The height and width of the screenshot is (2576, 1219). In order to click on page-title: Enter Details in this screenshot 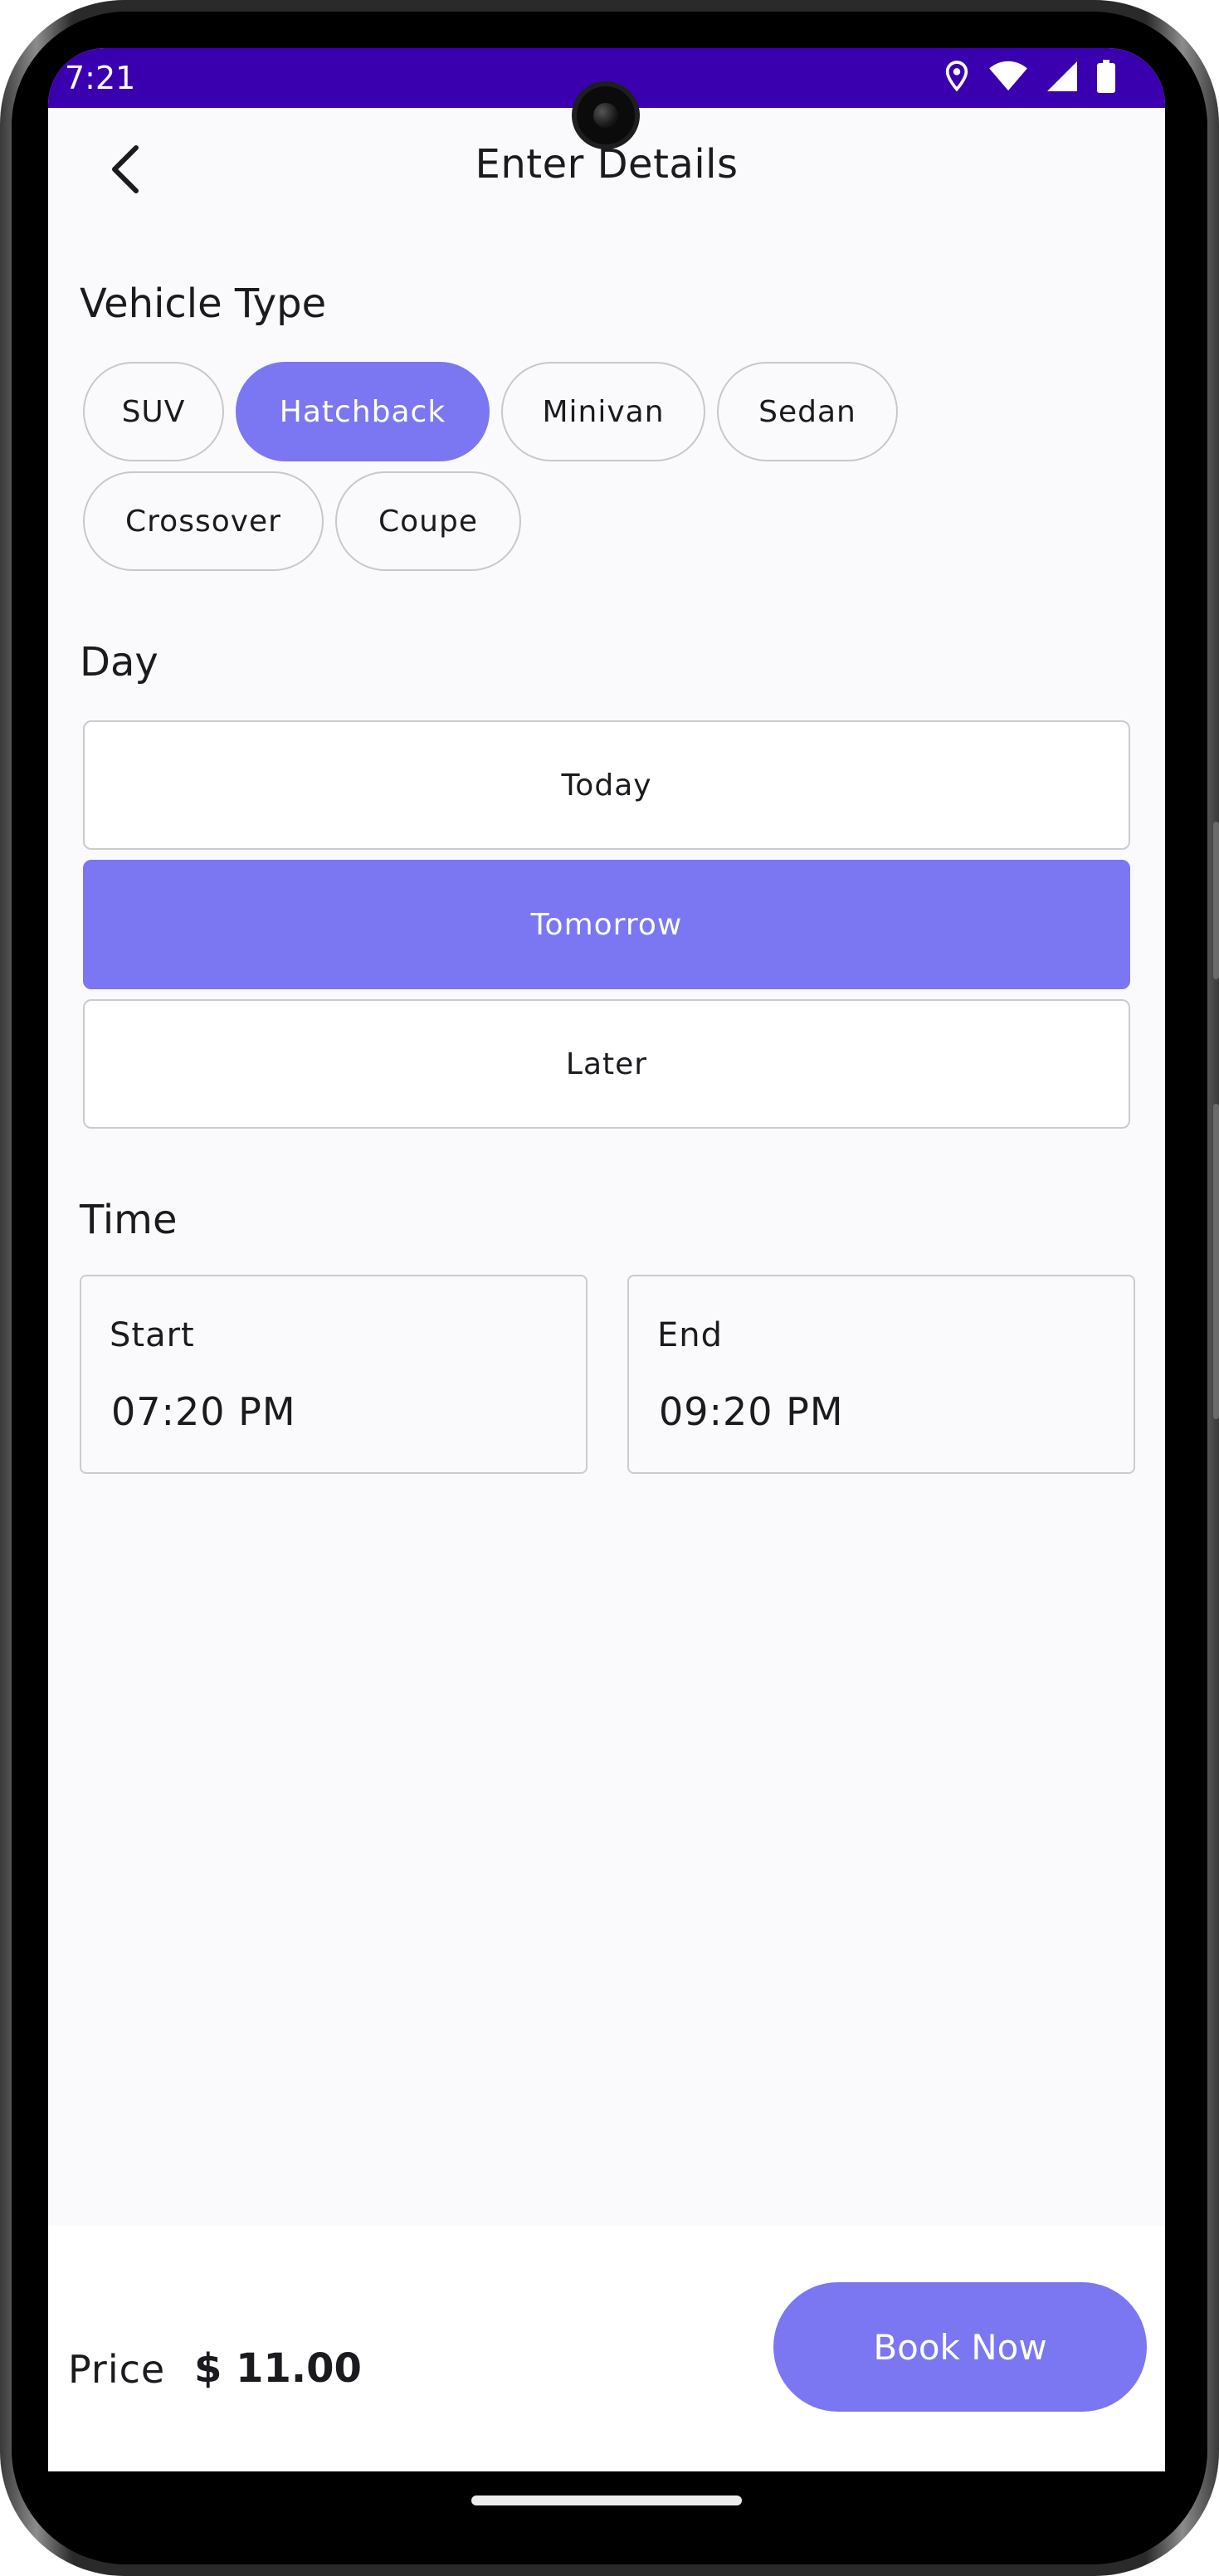, I will do `click(607, 165)`.